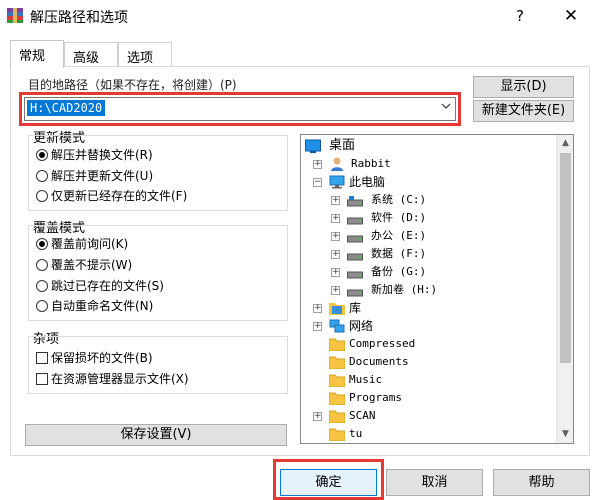 This screenshot has width=600, height=500. Describe the element at coordinates (111, 196) in the screenshot. I see `radio-update-existing: 仅更新已经存在的文件(F)` at that location.